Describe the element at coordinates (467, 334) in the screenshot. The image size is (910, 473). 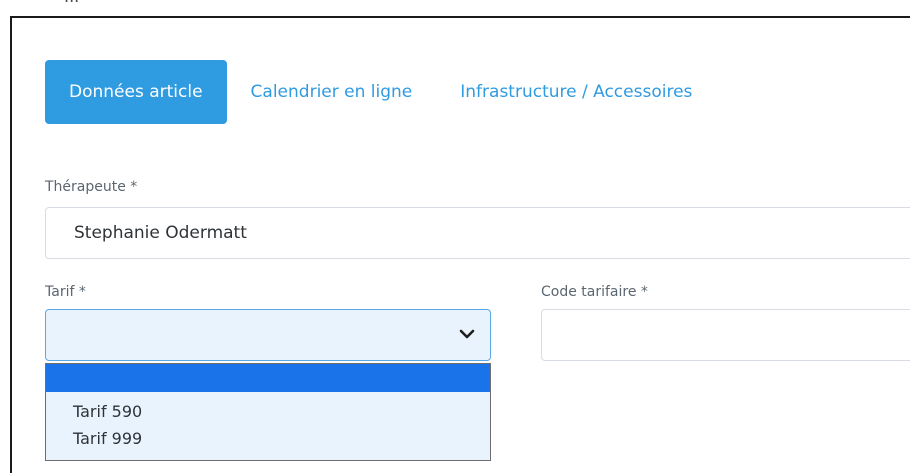
I see `chevron-down-icon` at that location.